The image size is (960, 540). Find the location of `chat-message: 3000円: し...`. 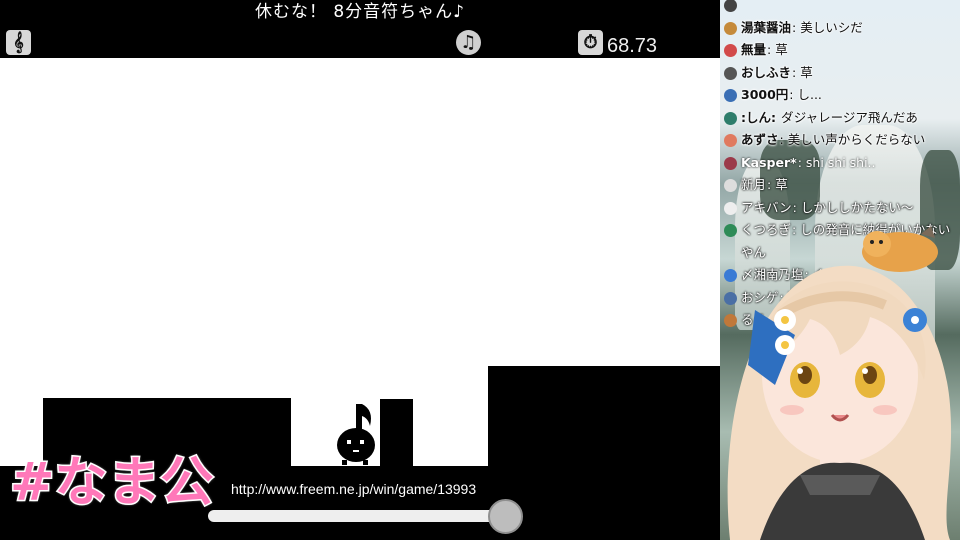

chat-message: 3000円: し... is located at coordinates (840, 95).